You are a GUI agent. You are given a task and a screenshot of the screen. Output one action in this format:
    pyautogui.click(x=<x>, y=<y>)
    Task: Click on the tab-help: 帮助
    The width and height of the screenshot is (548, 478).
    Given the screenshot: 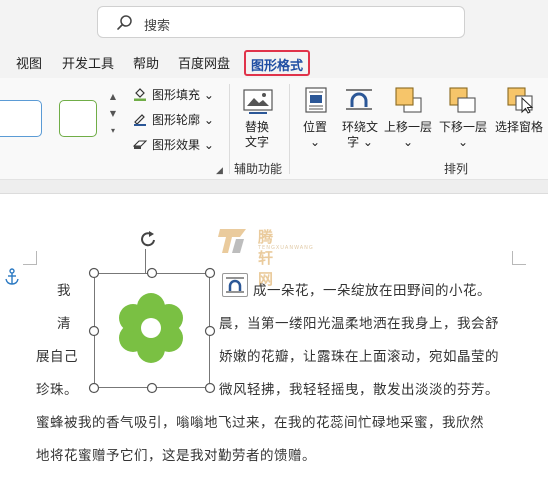 What is the action you would take?
    pyautogui.click(x=146, y=62)
    